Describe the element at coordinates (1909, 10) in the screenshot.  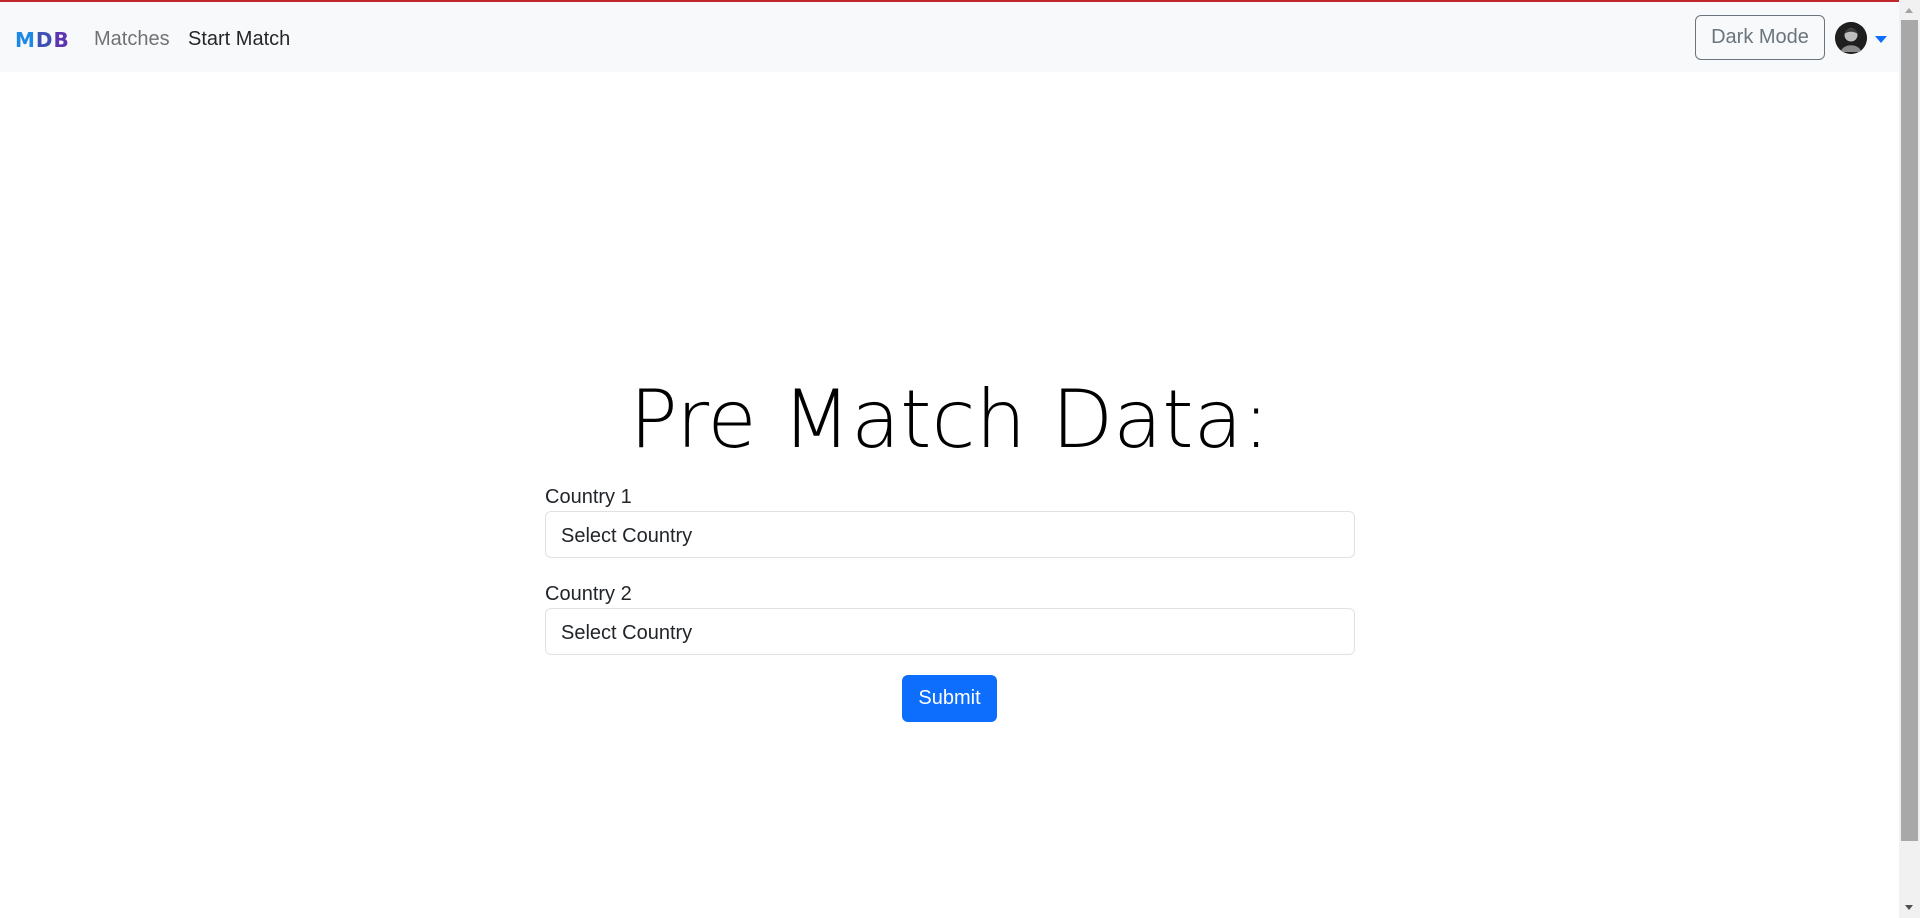
I see `scroll-up-arrow-icon` at that location.